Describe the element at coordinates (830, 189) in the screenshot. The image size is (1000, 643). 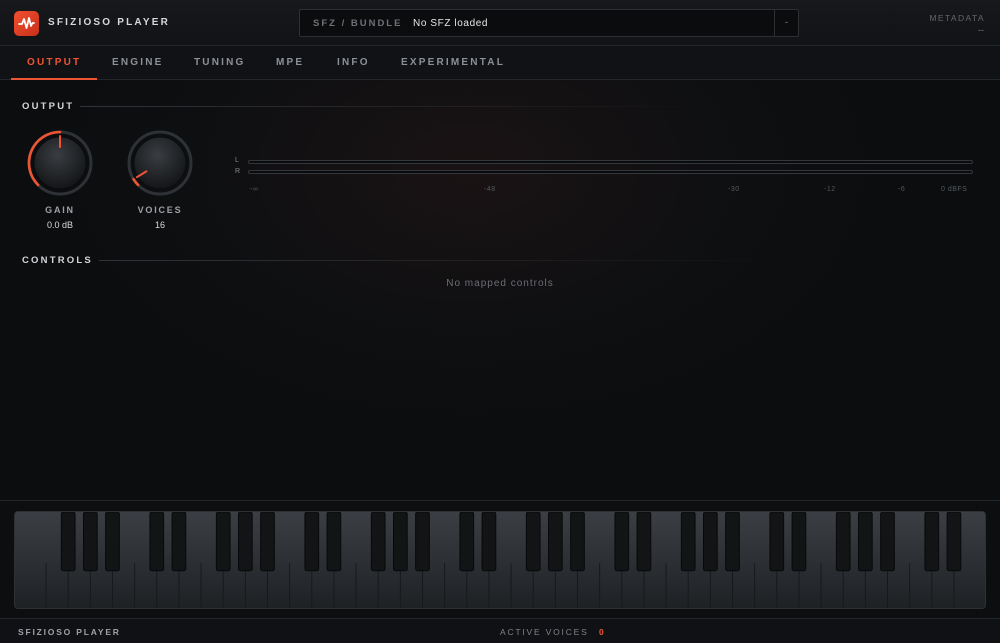
I see `meter-scale-tick: -12` at that location.